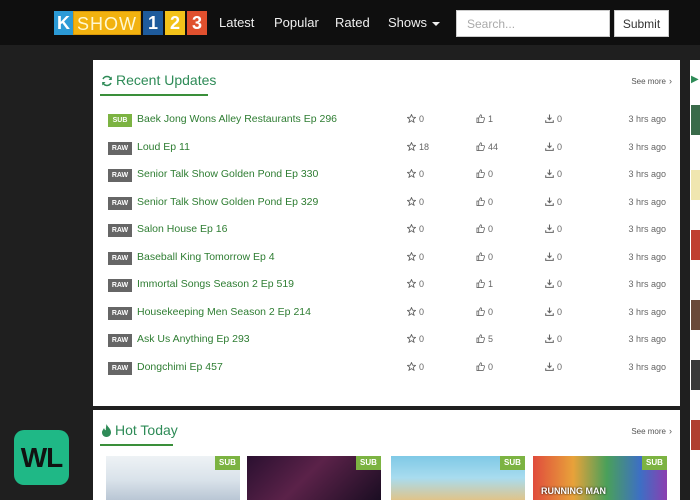  I want to click on caret-down-icon, so click(436, 23).